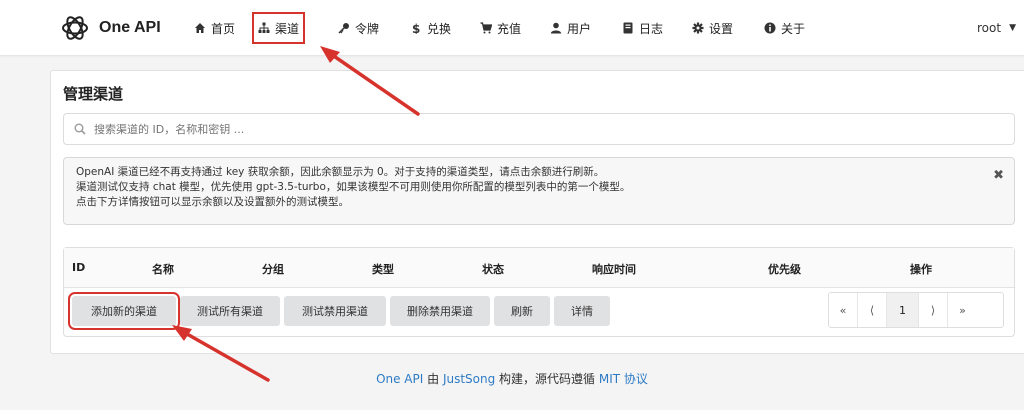 This screenshot has width=1024, height=410. What do you see at coordinates (921, 269) in the screenshot?
I see `column-header-actions: 操作` at bounding box center [921, 269].